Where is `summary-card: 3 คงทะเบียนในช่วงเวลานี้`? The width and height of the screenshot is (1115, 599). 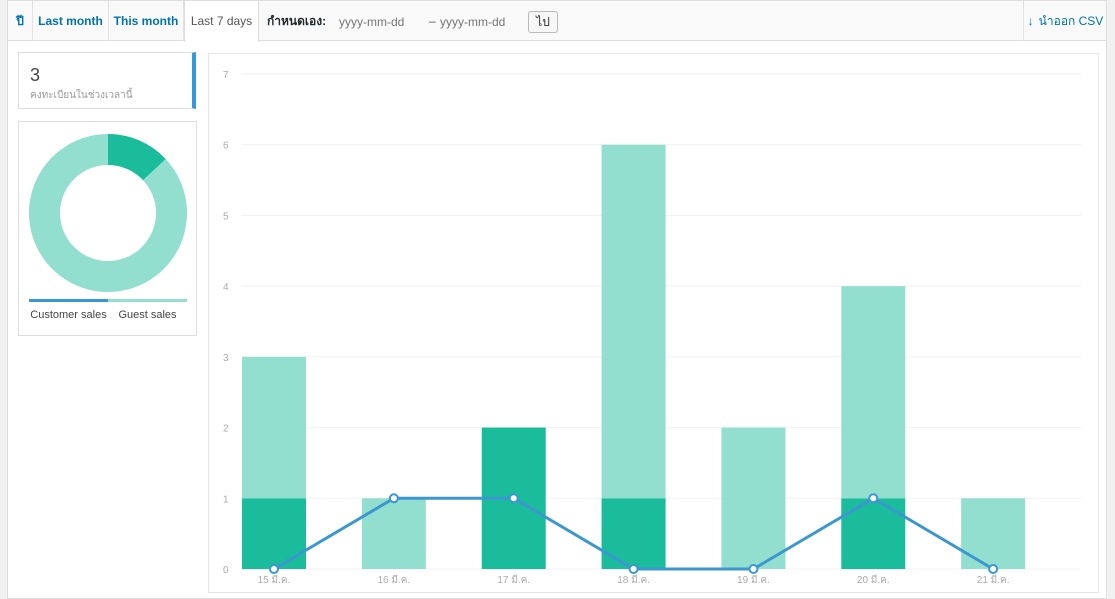
summary-card: 3 คงทะเบียนในช่วงเวลานี้ is located at coordinates (107, 80).